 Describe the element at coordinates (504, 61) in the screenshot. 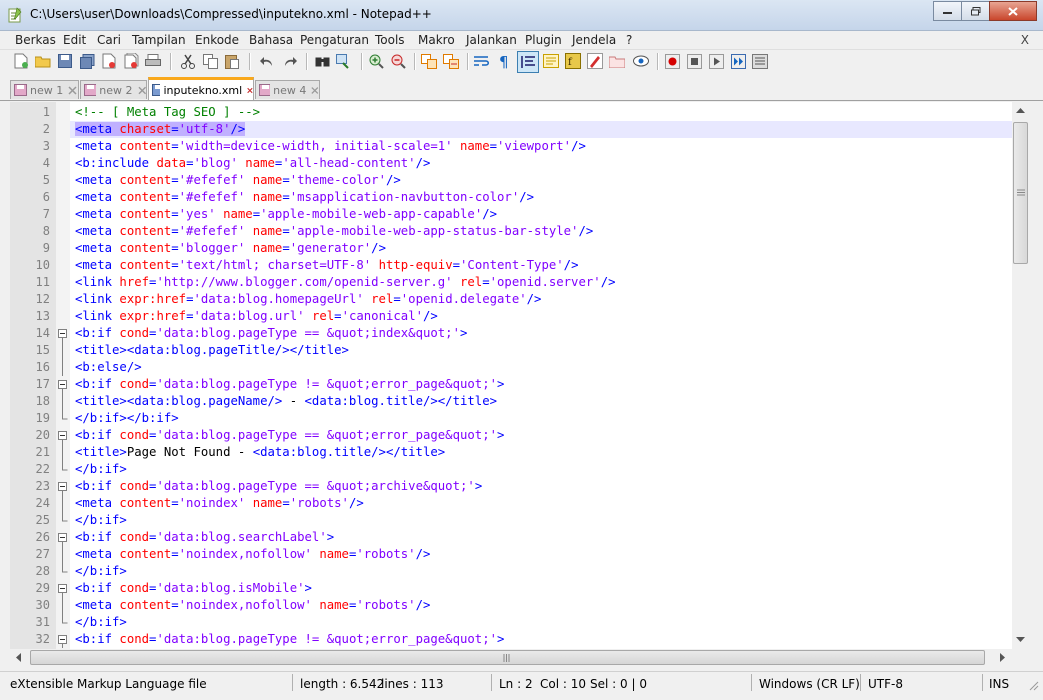

I see `show-all-chars-icon: ¶` at that location.